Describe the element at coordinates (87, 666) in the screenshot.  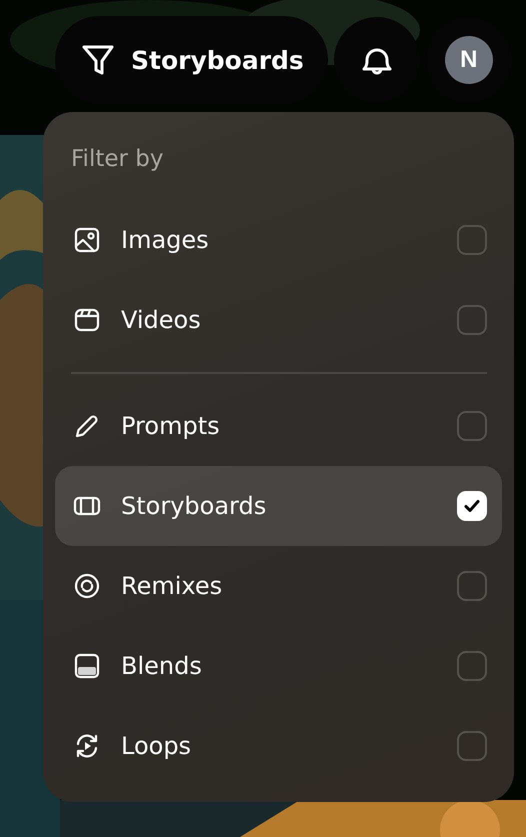
I see `gradient-icon` at that location.